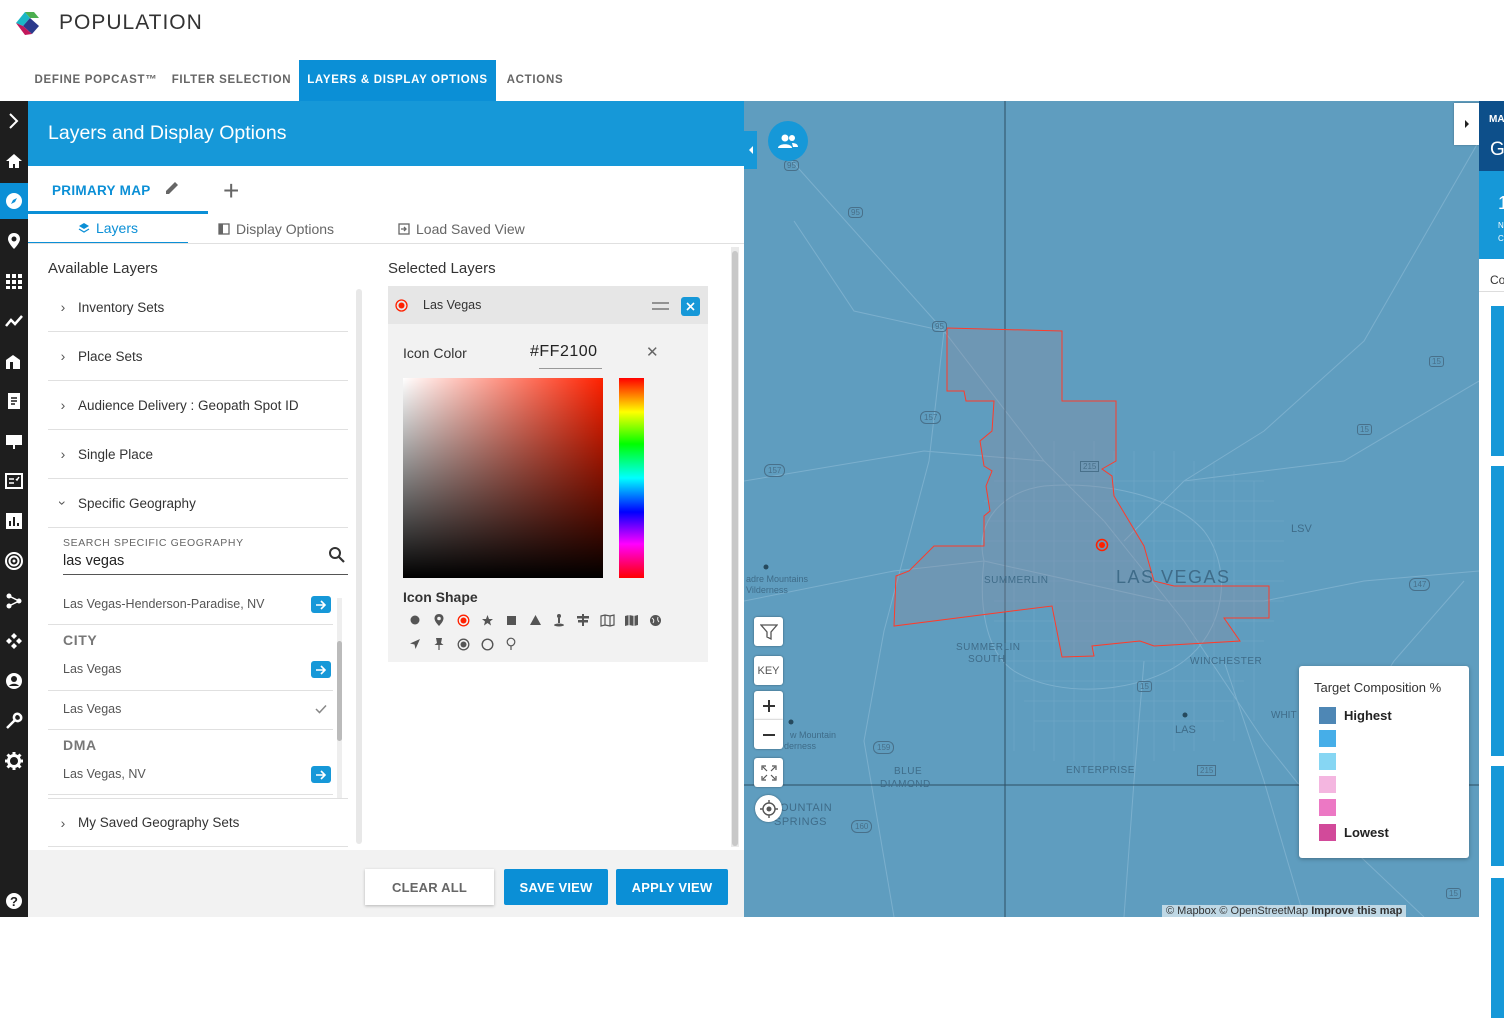 This screenshot has width=1504, height=1018. Describe the element at coordinates (14, 361) in the screenshot. I see `buildings-icon` at that location.